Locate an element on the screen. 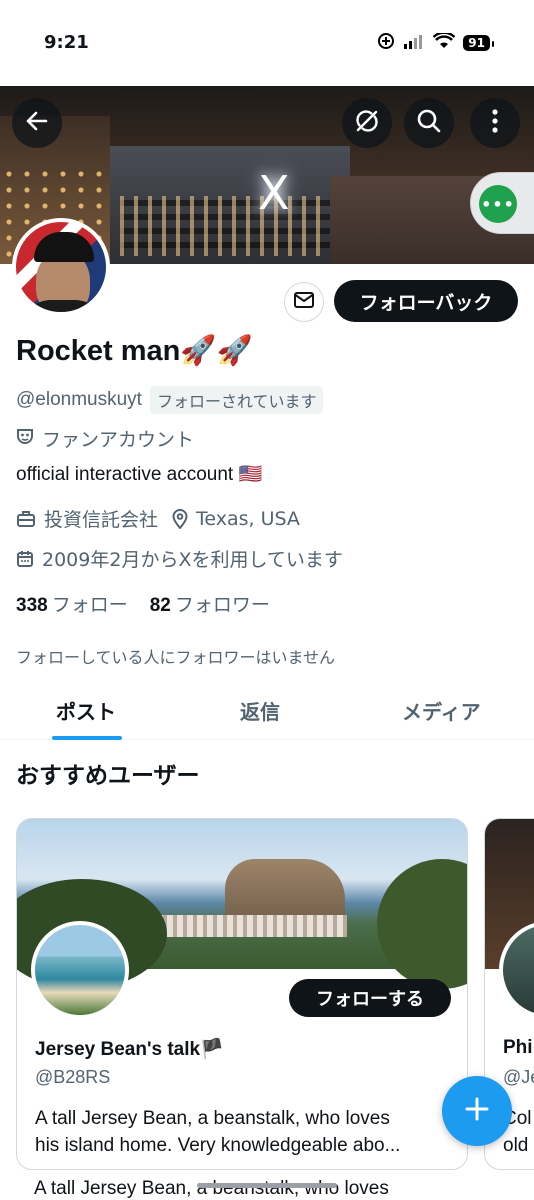 The width and height of the screenshot is (534, 1200). profession-item: 投資信託会社 is located at coordinates (87, 518).